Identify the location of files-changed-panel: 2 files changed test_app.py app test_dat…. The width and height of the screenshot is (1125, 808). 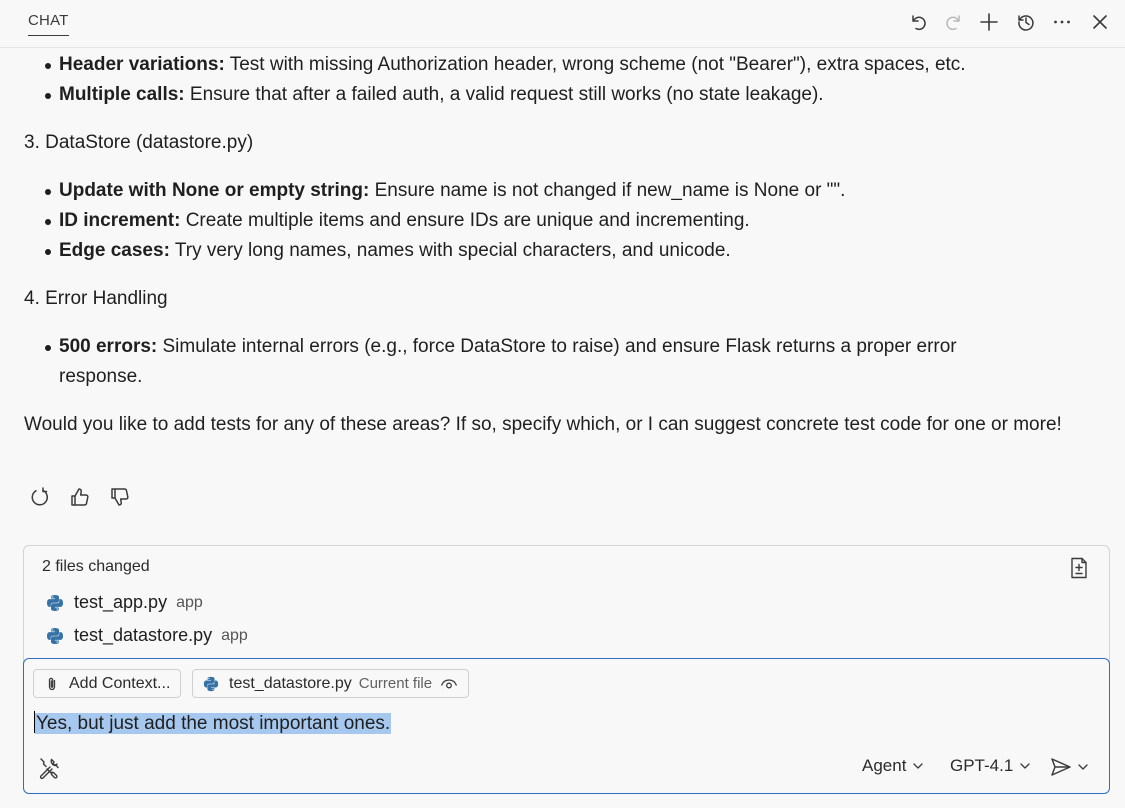
(566, 605).